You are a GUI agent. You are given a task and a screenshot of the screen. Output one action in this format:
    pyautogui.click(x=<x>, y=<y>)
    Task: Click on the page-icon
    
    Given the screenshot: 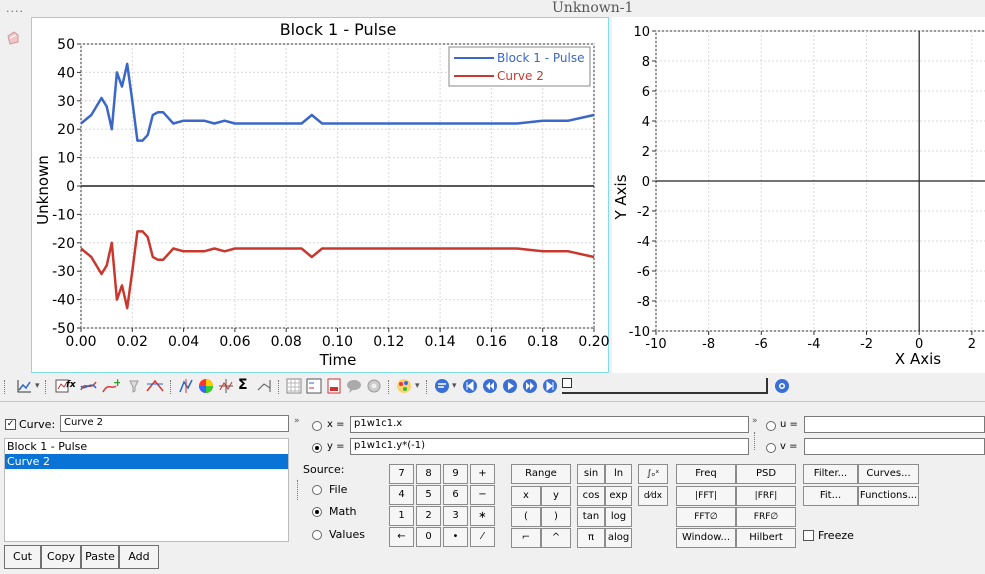 What is the action you would take?
    pyautogui.click(x=334, y=386)
    